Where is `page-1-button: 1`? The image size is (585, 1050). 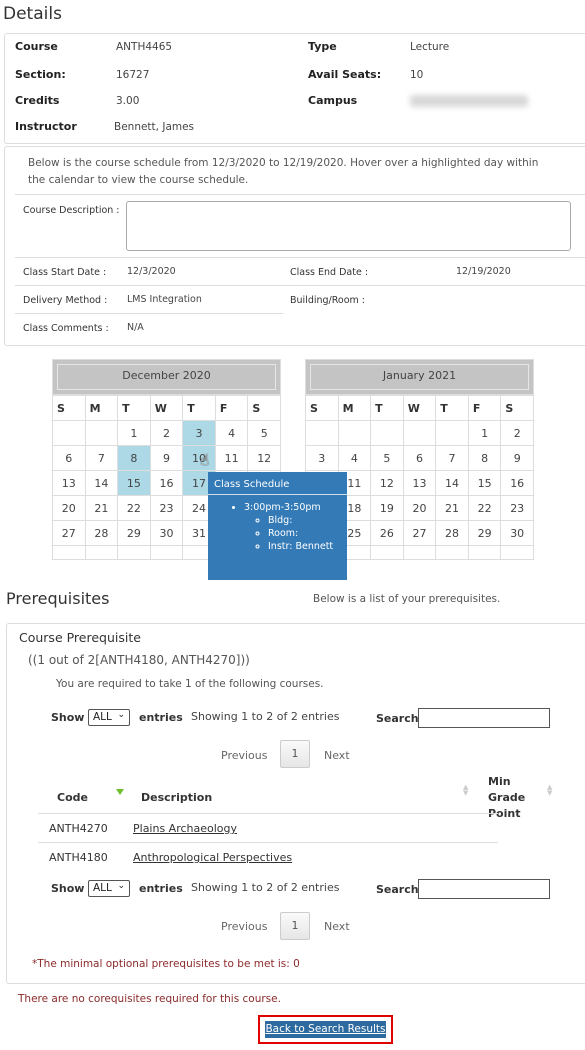 page-1-button: 1 is located at coordinates (295, 754).